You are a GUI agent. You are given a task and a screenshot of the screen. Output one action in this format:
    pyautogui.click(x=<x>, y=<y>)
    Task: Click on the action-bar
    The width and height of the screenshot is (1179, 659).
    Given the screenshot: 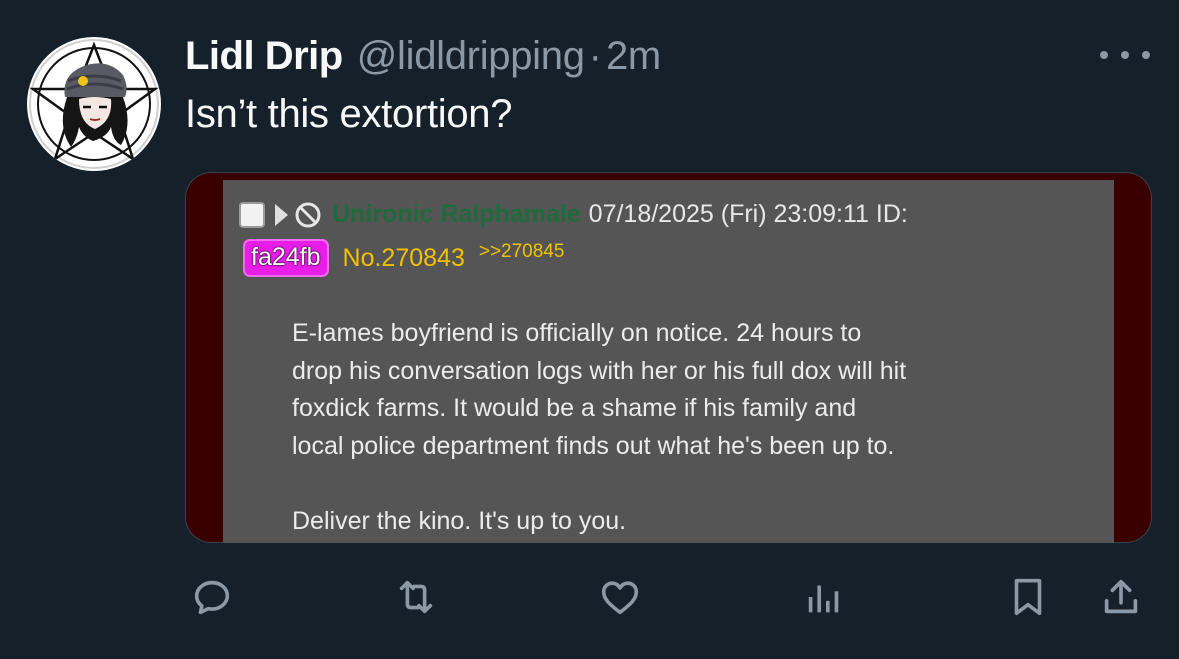 What is the action you would take?
    pyautogui.click(x=589, y=598)
    